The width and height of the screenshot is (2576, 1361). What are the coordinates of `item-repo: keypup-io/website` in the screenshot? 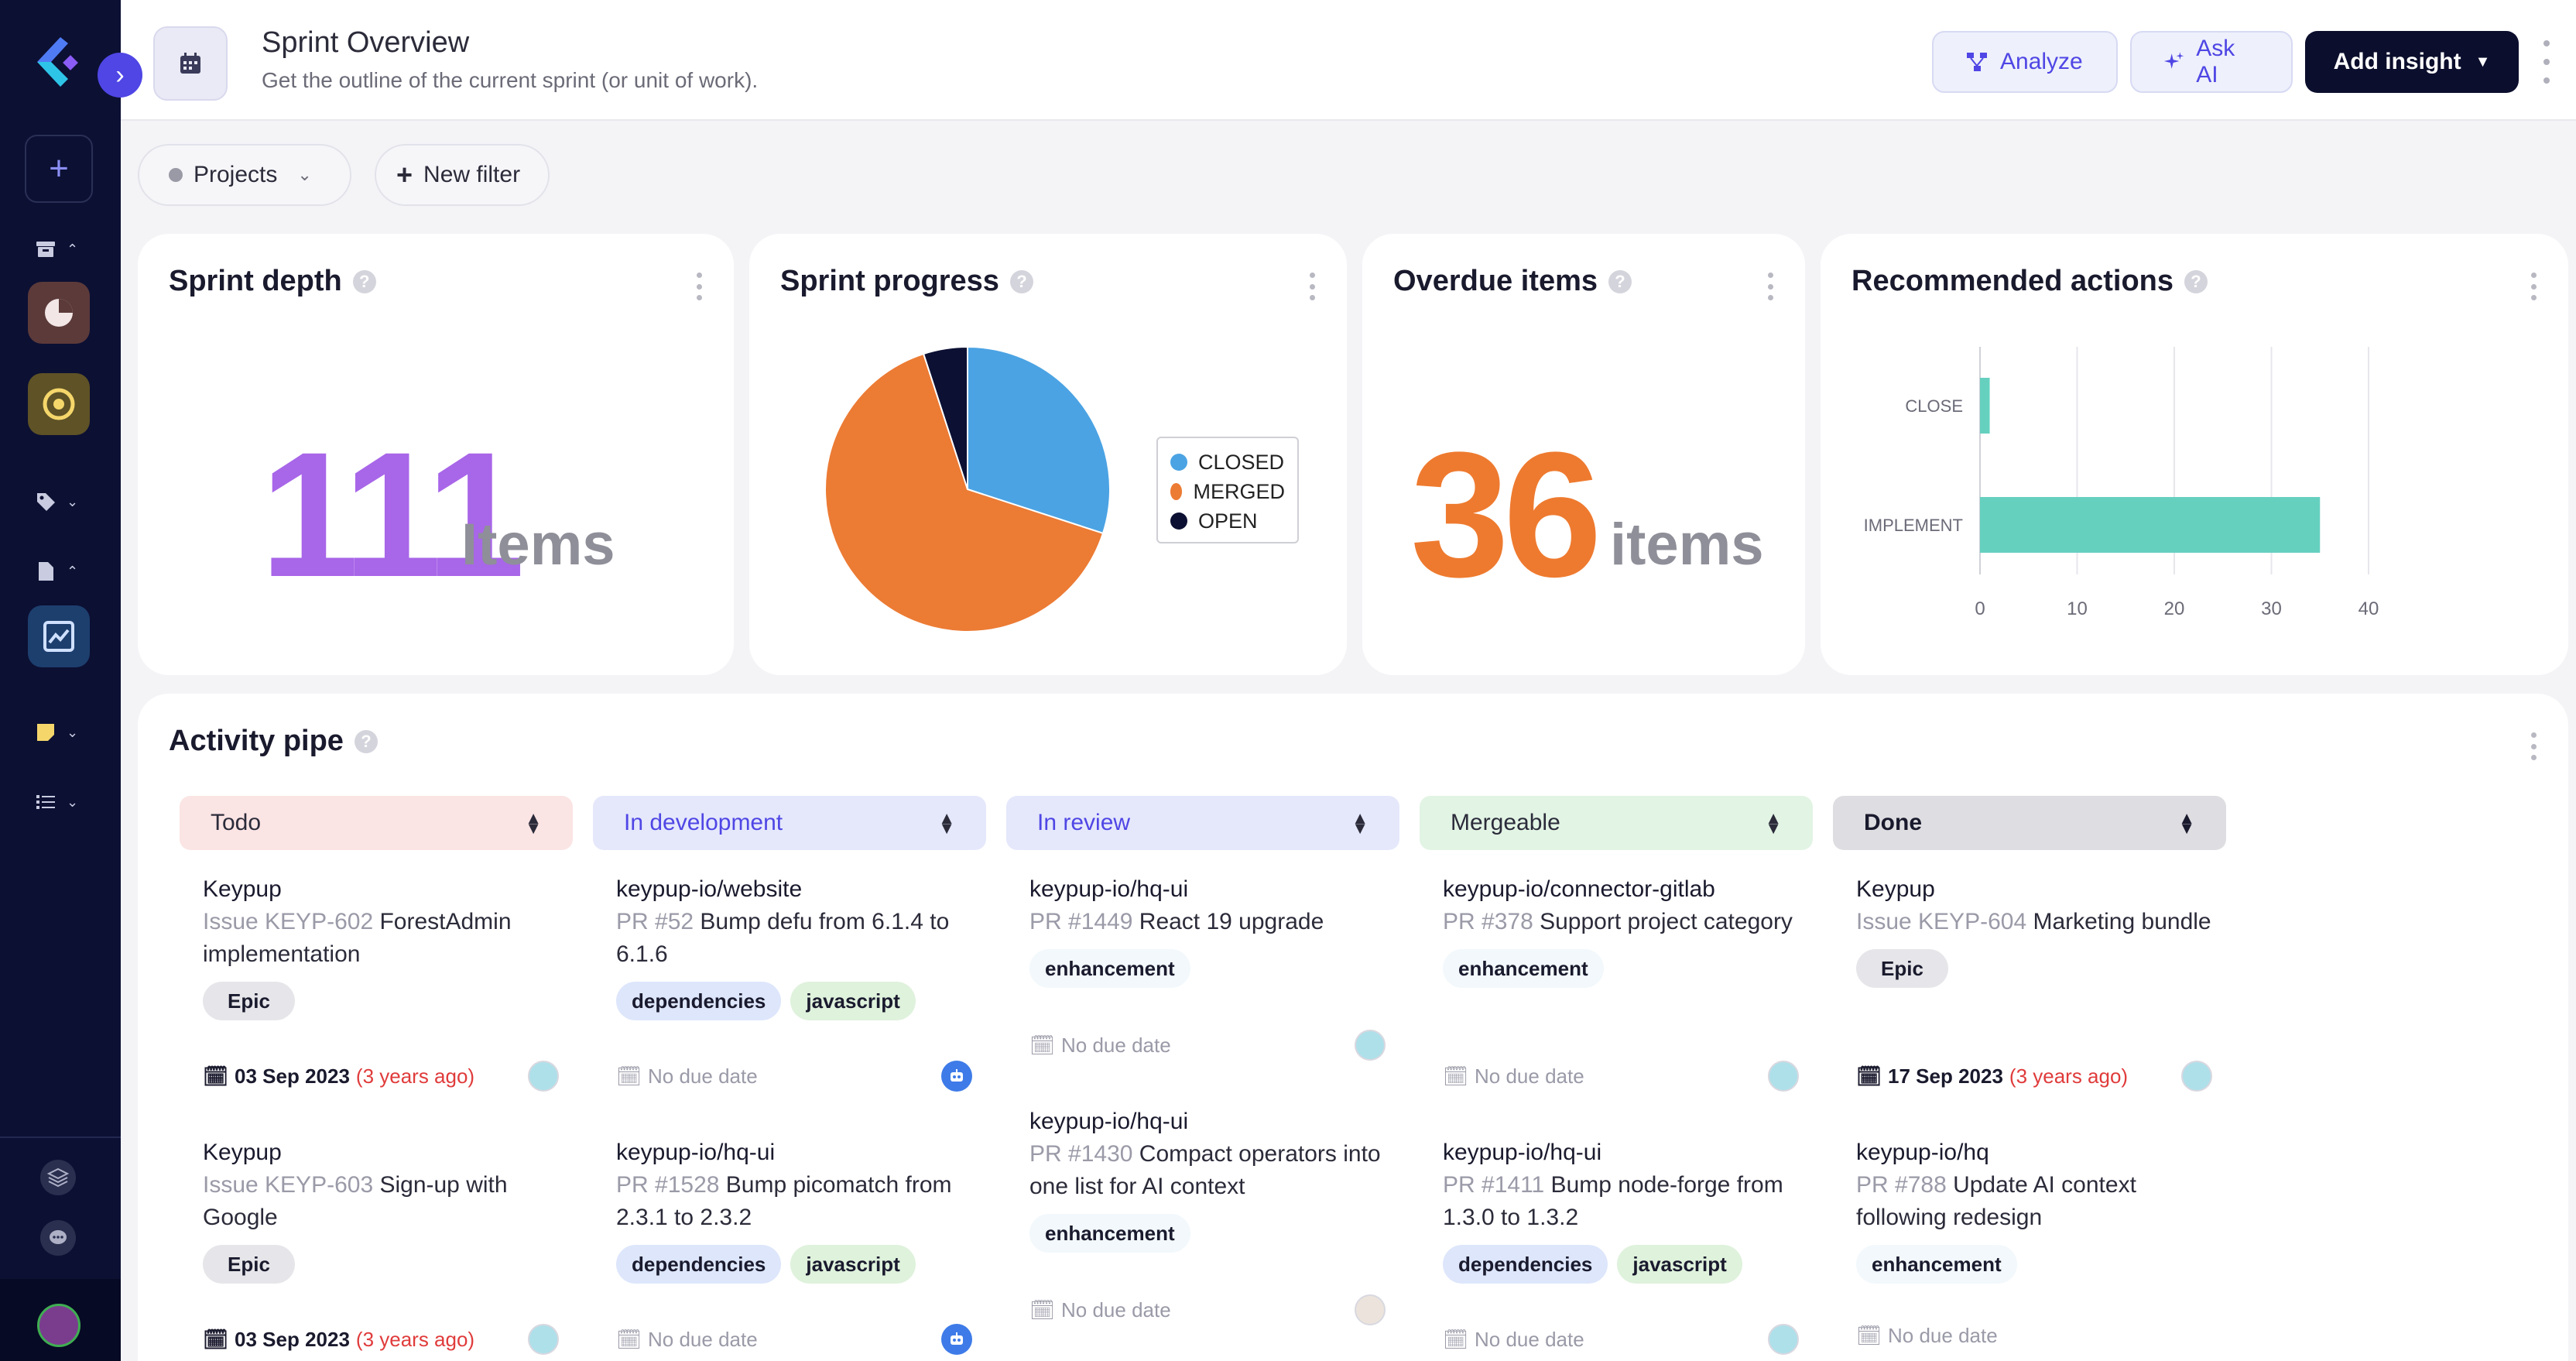 It's located at (709, 889).